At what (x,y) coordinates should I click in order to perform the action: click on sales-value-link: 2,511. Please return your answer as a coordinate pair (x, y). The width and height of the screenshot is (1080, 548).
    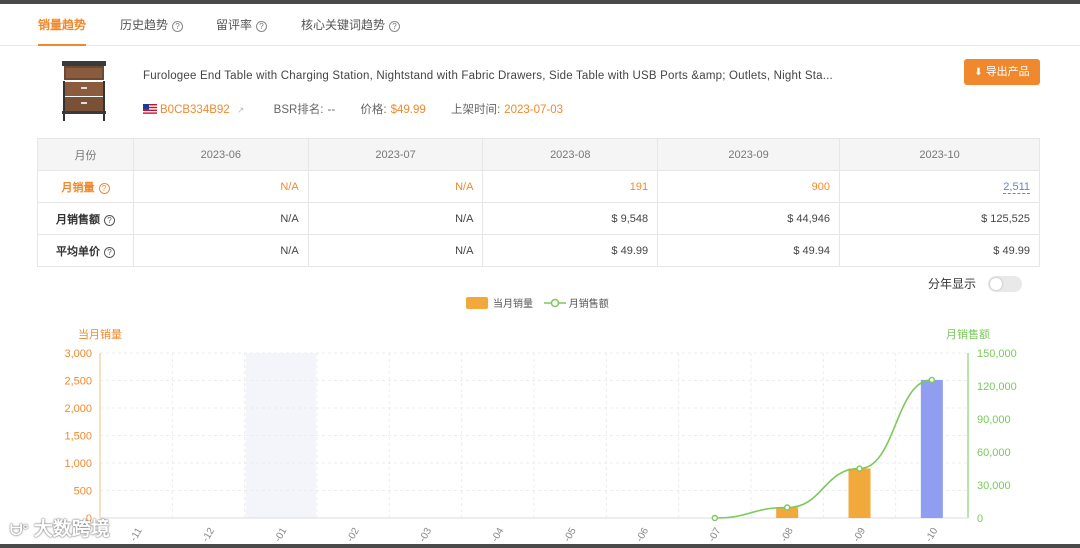
    Looking at the image, I should click on (1016, 187).